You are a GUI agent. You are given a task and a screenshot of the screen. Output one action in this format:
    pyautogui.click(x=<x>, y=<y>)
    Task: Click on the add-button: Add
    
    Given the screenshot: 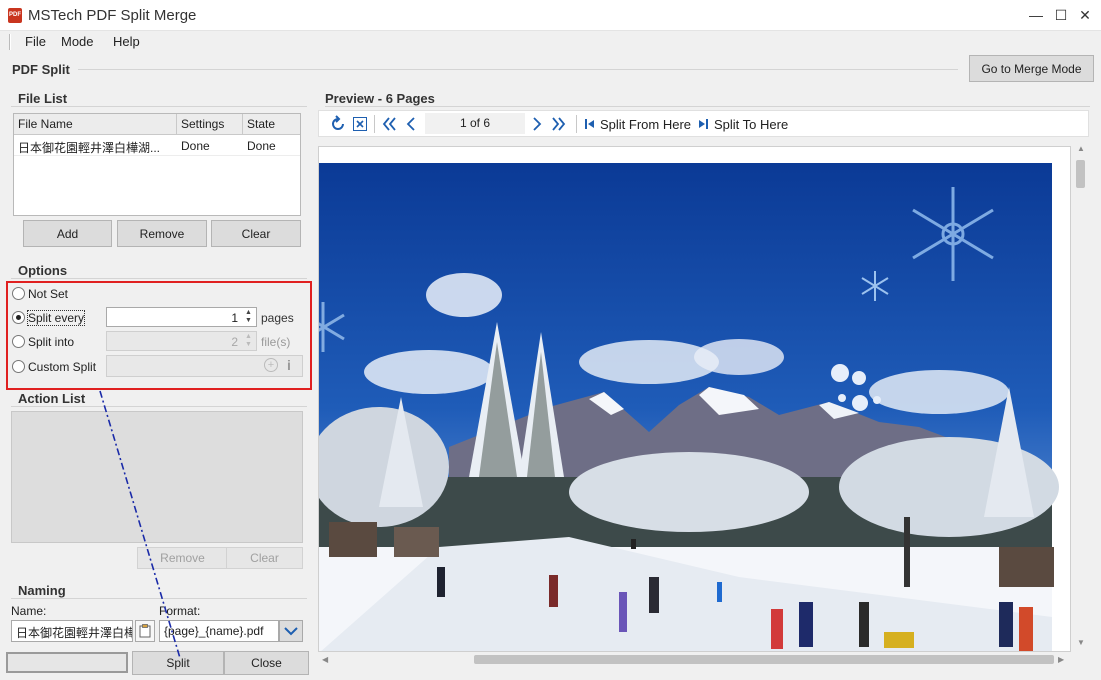 What is the action you would take?
    pyautogui.click(x=67, y=233)
    